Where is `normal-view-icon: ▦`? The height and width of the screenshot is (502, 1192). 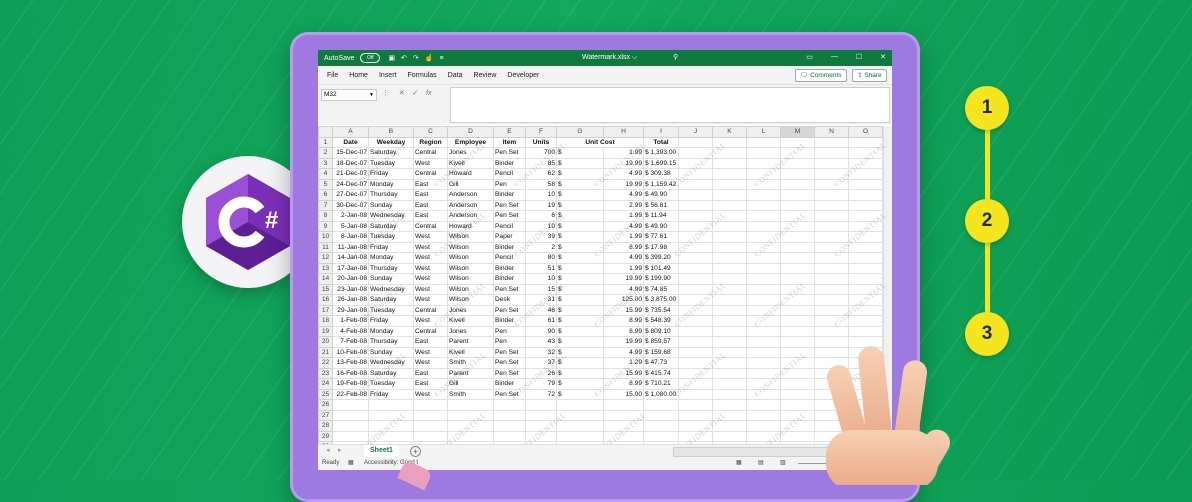 normal-view-icon: ▦ is located at coordinates (739, 462).